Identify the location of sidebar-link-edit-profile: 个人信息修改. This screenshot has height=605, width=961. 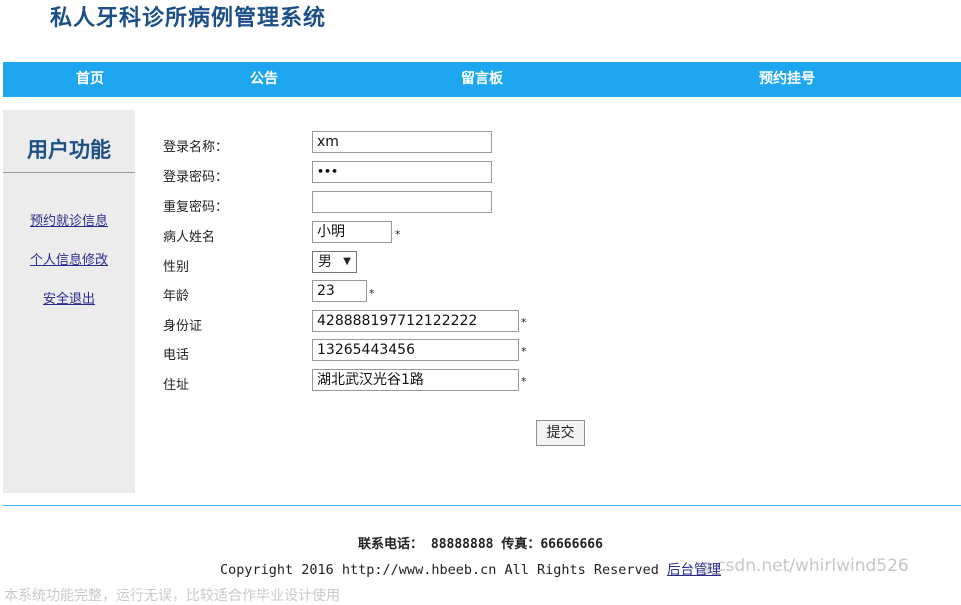
(69, 258).